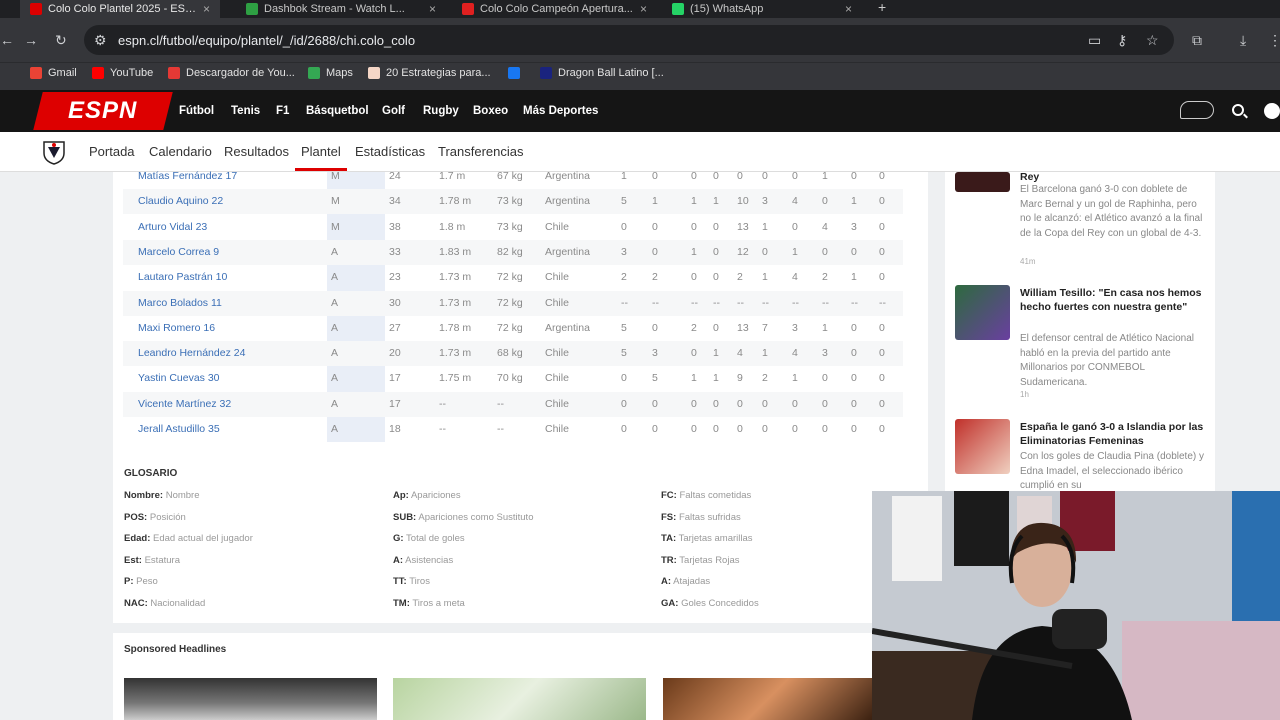 The image size is (1280, 720). I want to click on espn-nav-item: Boxeo, so click(490, 111).